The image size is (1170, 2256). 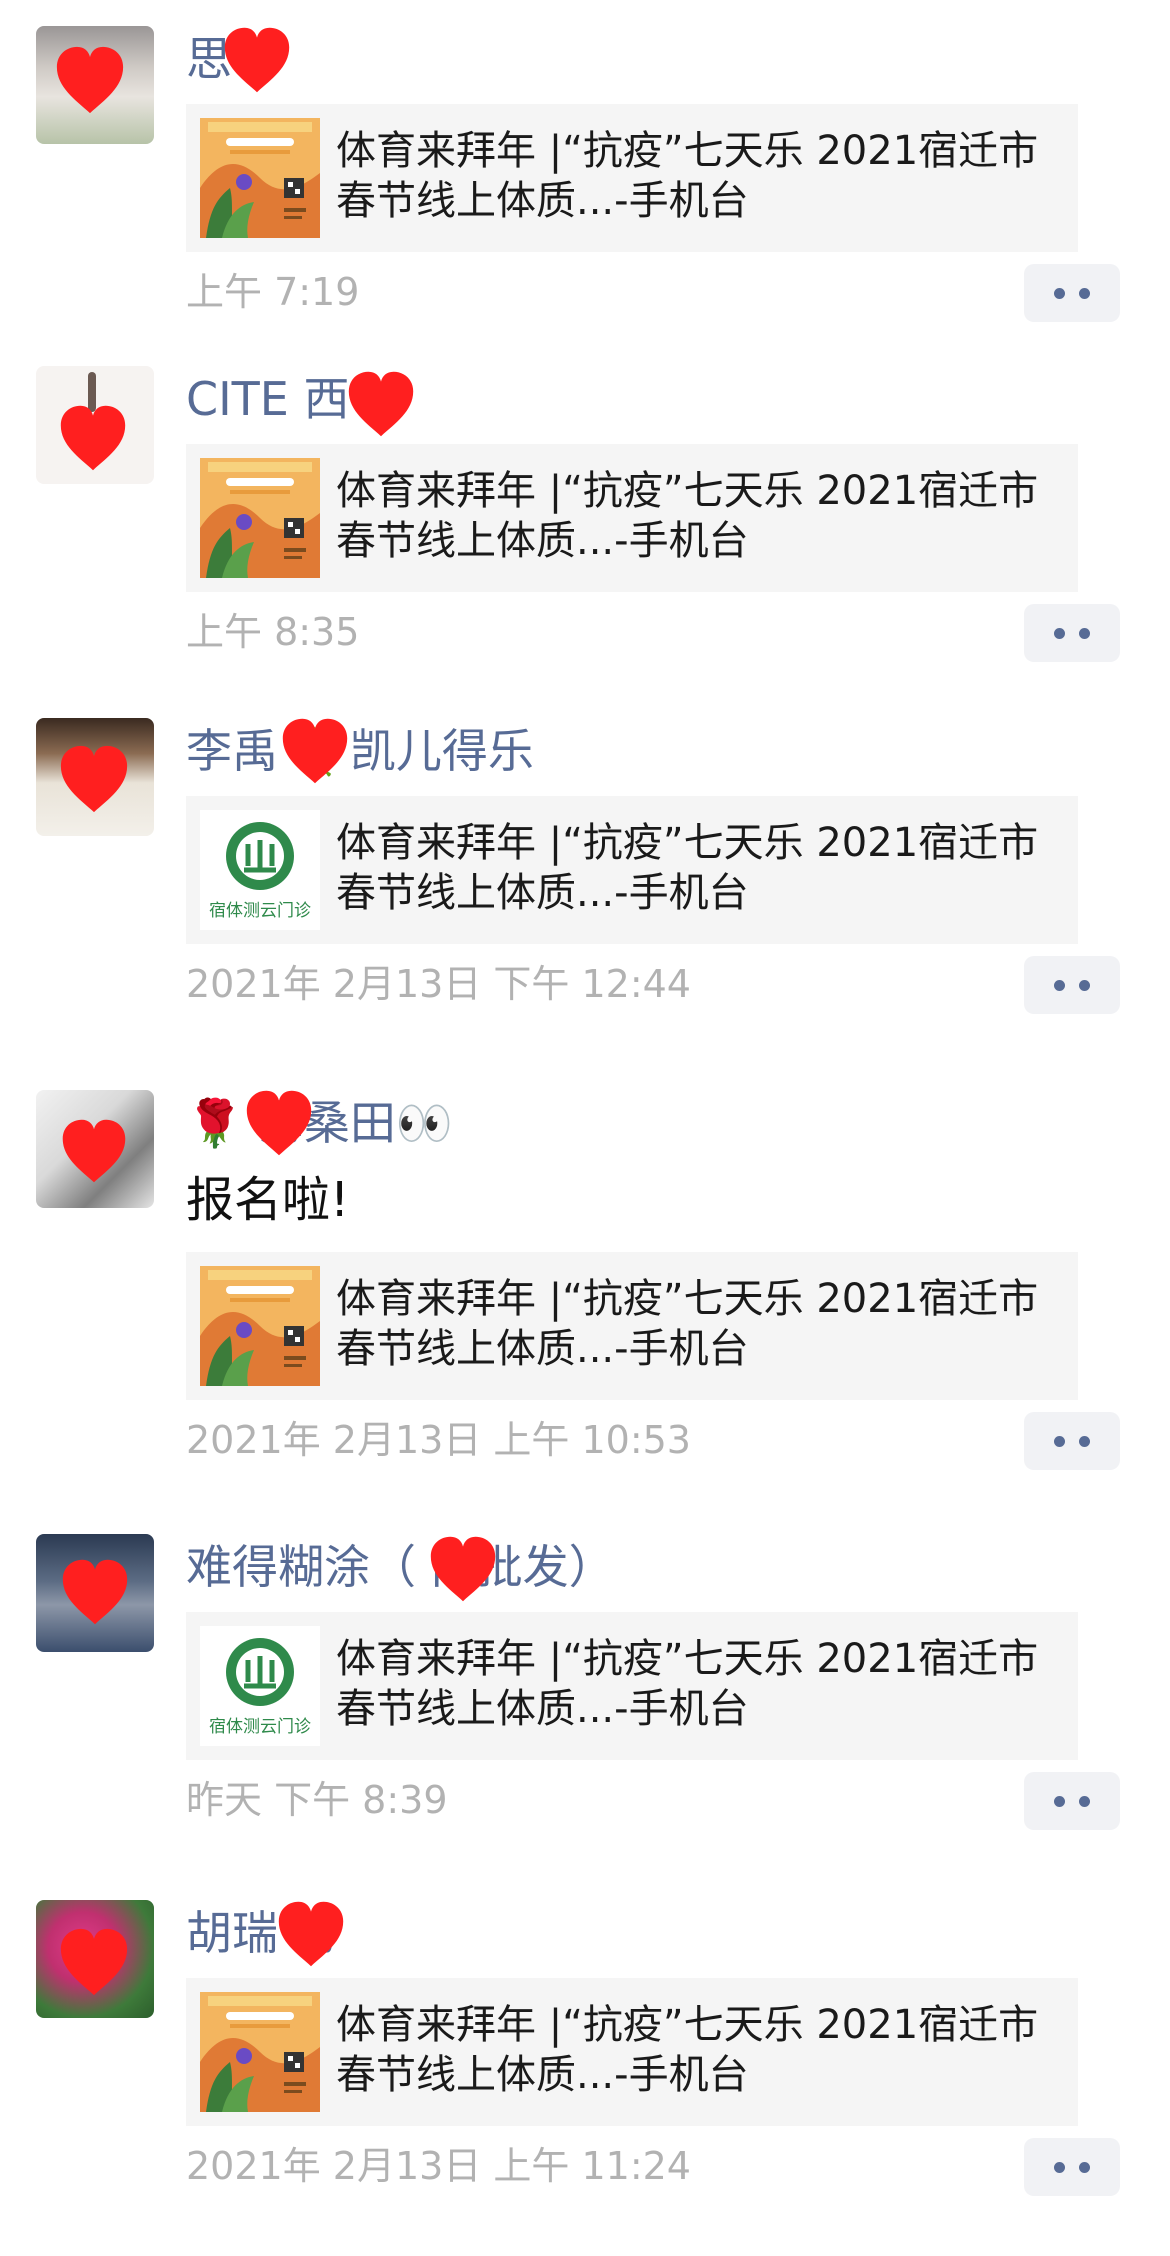 I want to click on author-name: 李禹 🍀凯儿得乐, so click(x=360, y=751).